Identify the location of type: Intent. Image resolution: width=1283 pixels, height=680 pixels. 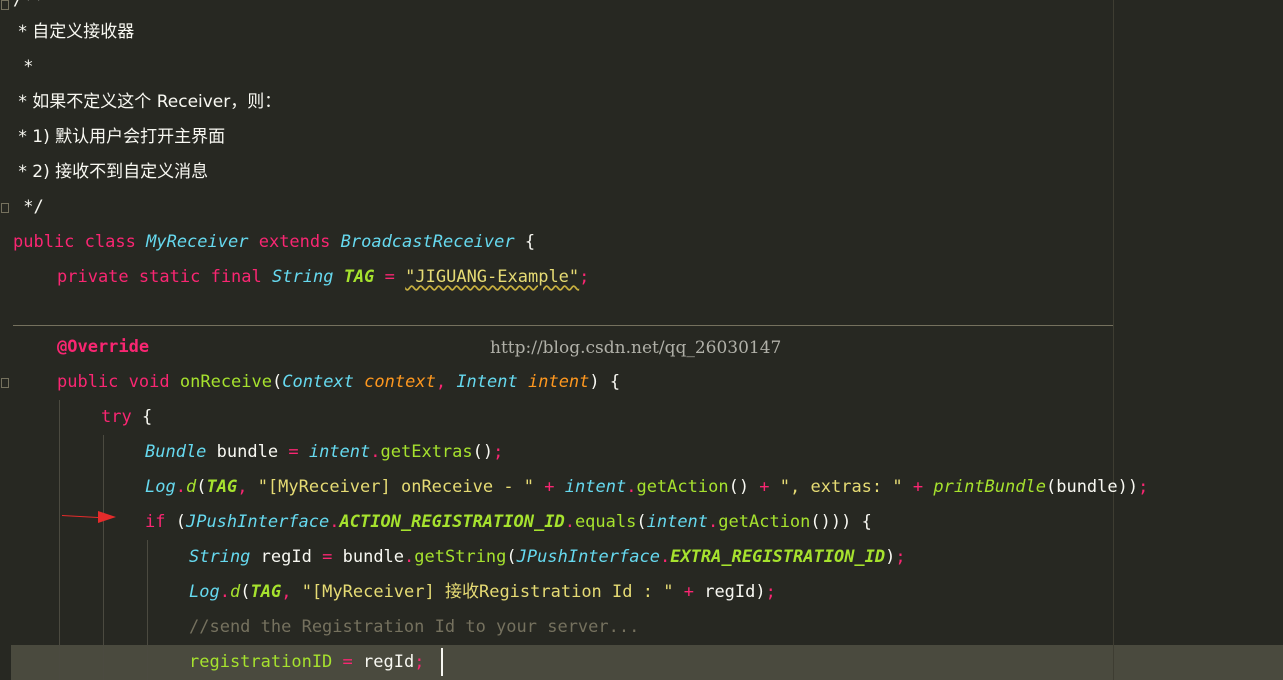
(487, 382).